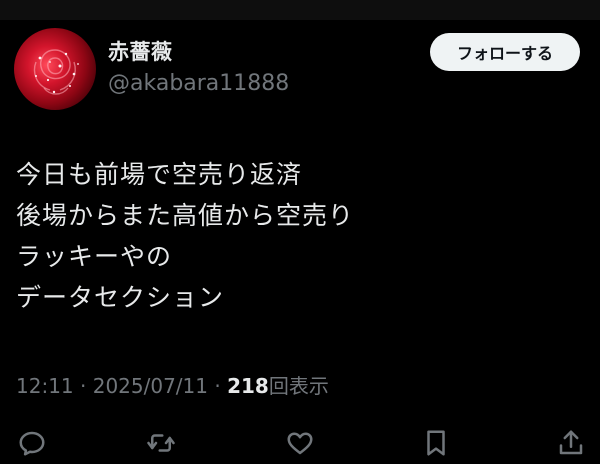 Image resolution: width=600 pixels, height=464 pixels. Describe the element at coordinates (45, 386) in the screenshot. I see `tweet-time: 12:11` at that location.